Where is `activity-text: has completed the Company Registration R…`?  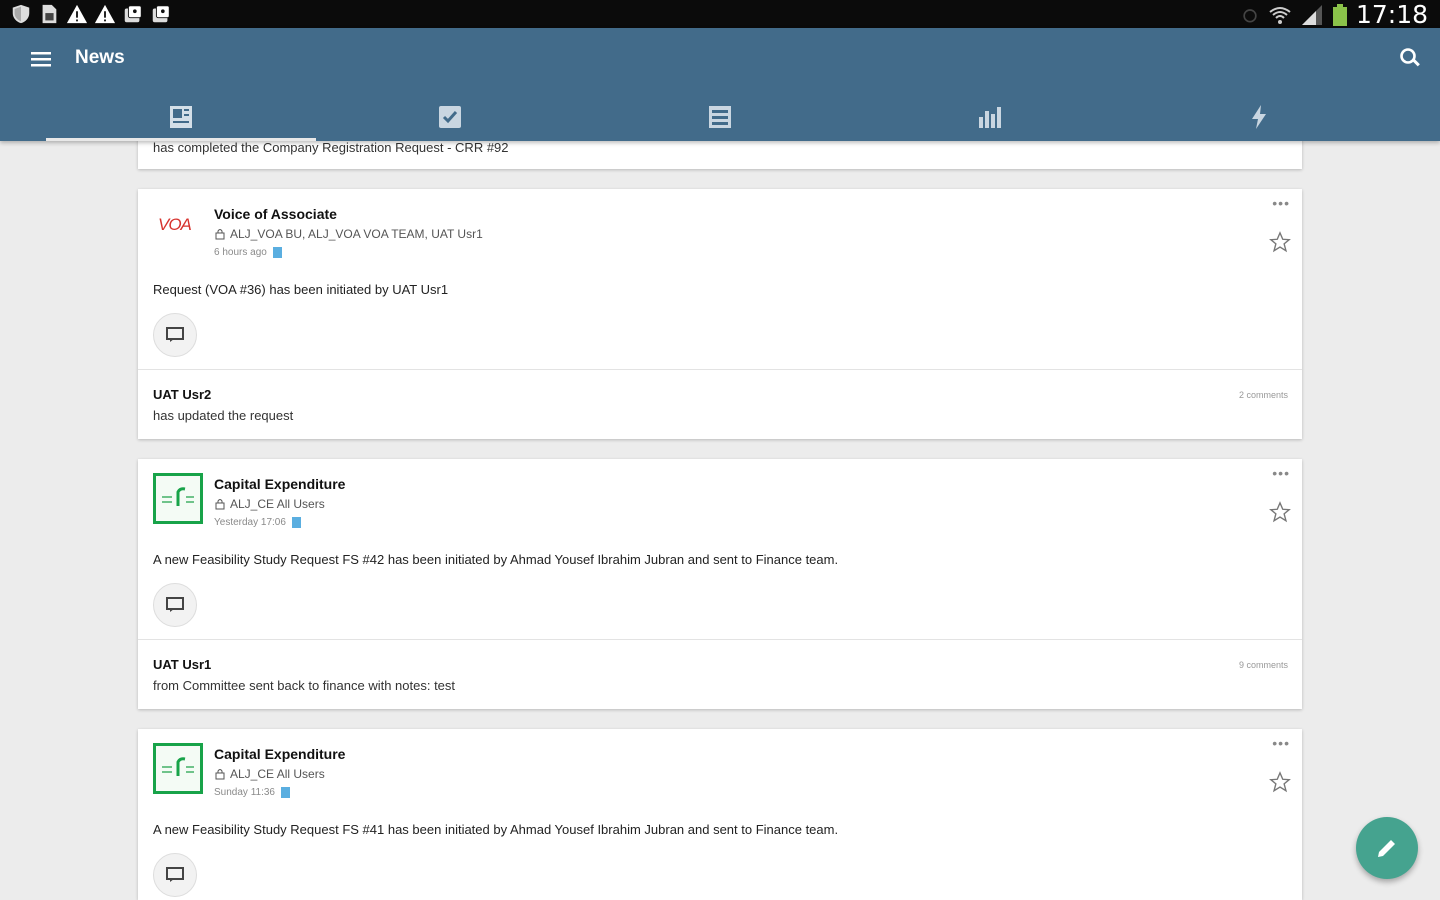
activity-text: has completed the Company Registration R… is located at coordinates (331, 147).